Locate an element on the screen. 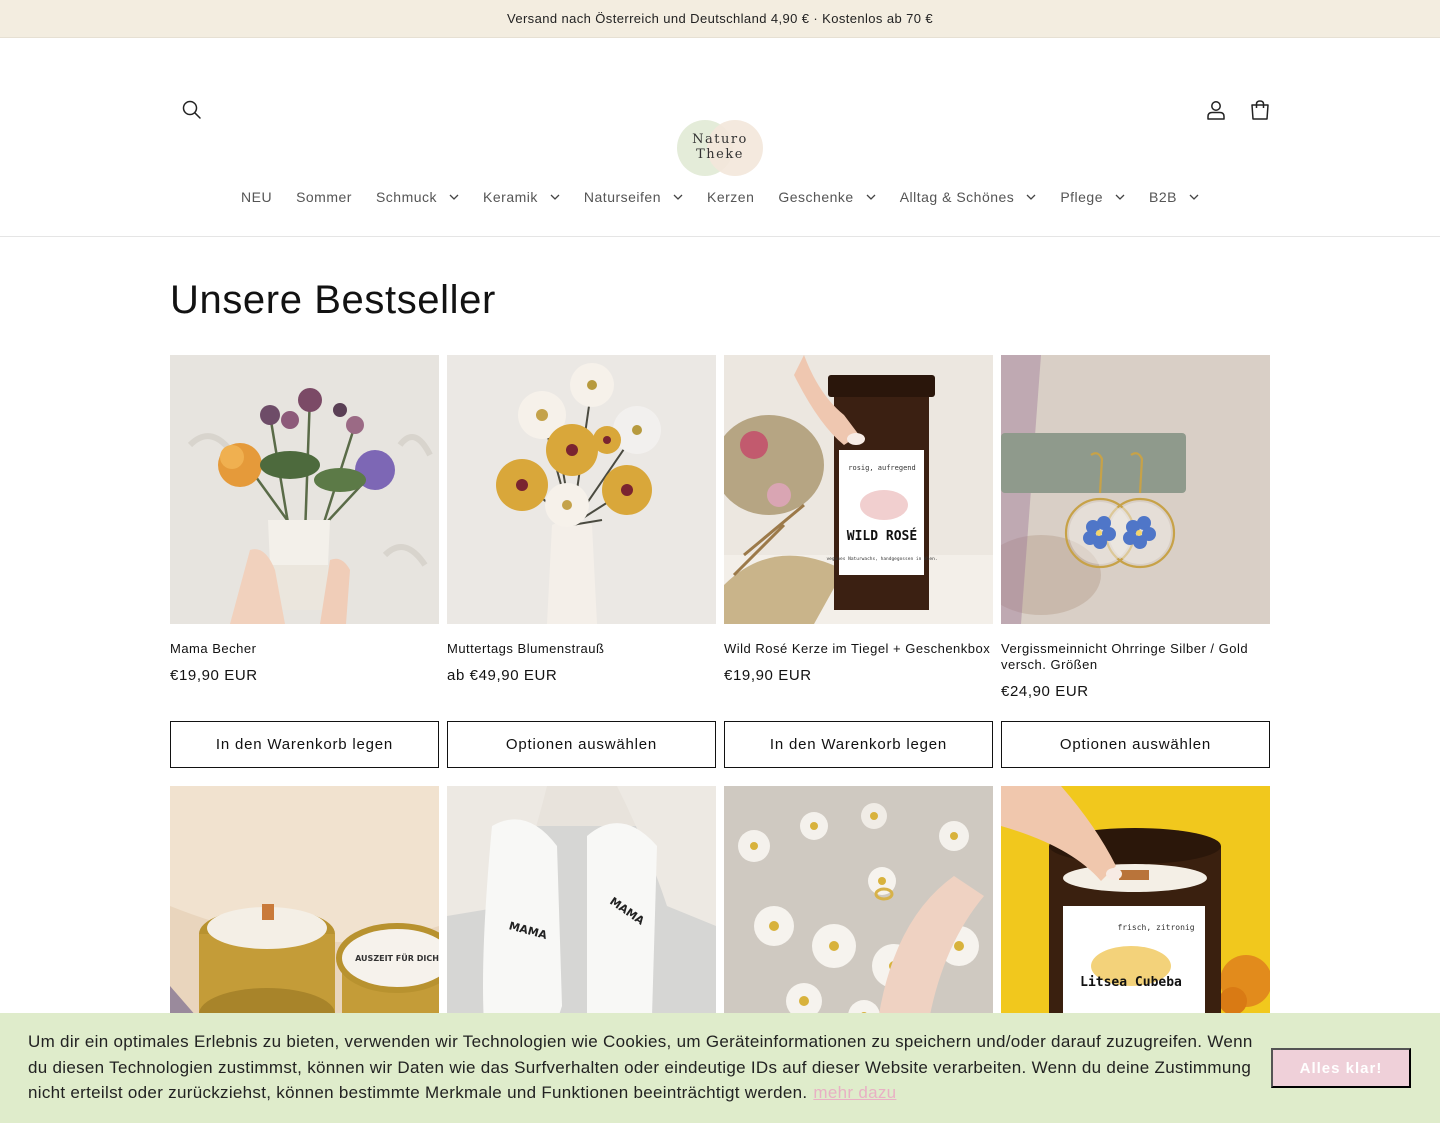  product-price: €24,90 EUR is located at coordinates (1045, 691).